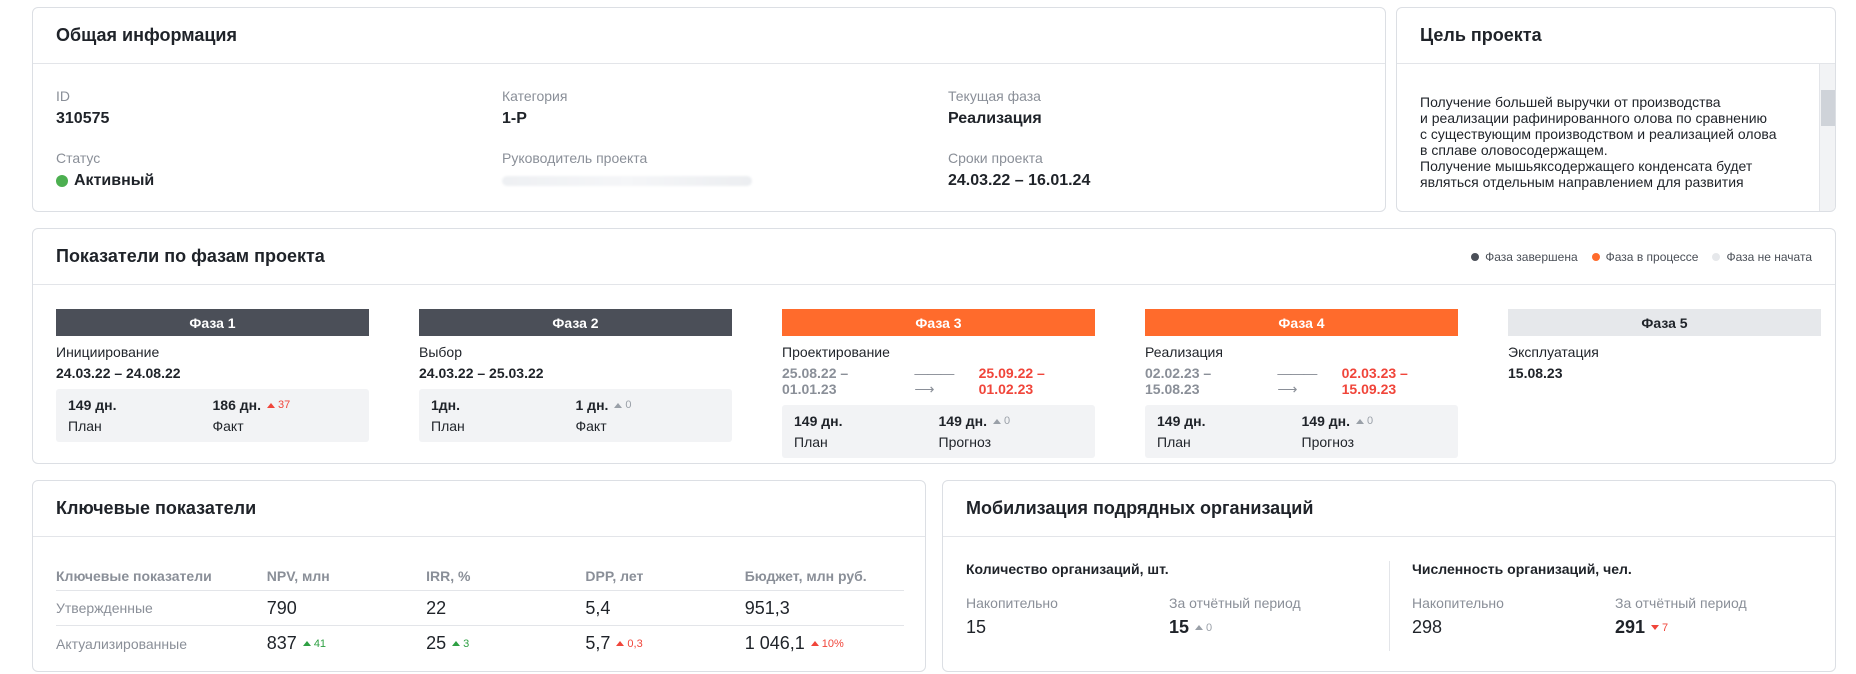  I want to click on goal-scrollbar-thumb, so click(1828, 108).